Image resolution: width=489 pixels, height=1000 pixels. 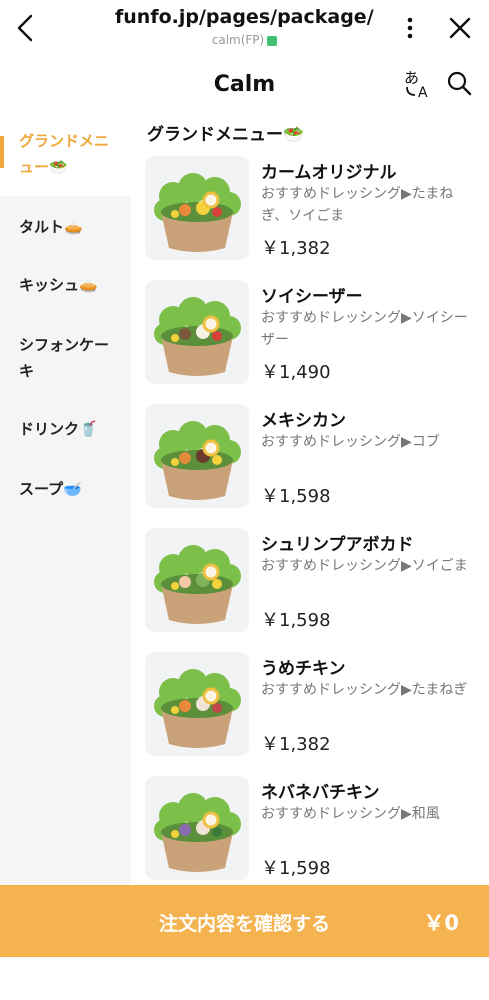 I want to click on menu-item: カームオリジナル おすすめドレッシング▶たまねぎ、ソイごま ￥1,382, so click(x=315, y=210).